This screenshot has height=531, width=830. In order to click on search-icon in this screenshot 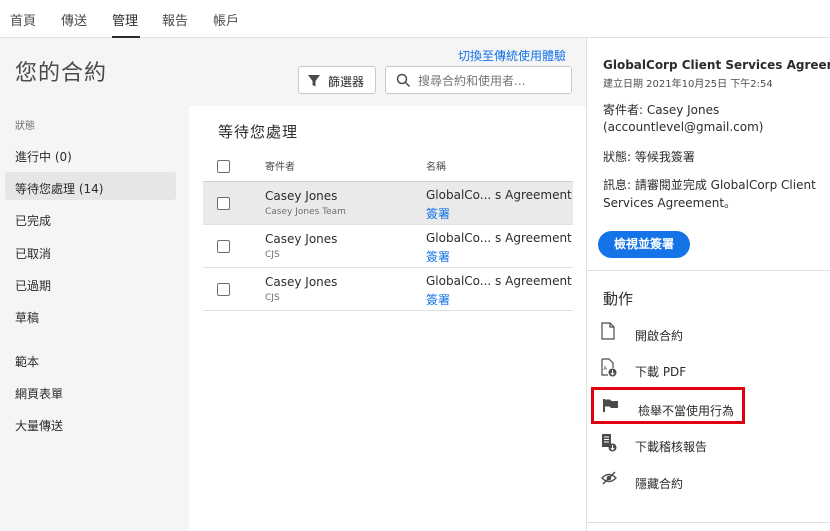, I will do `click(403, 80)`.